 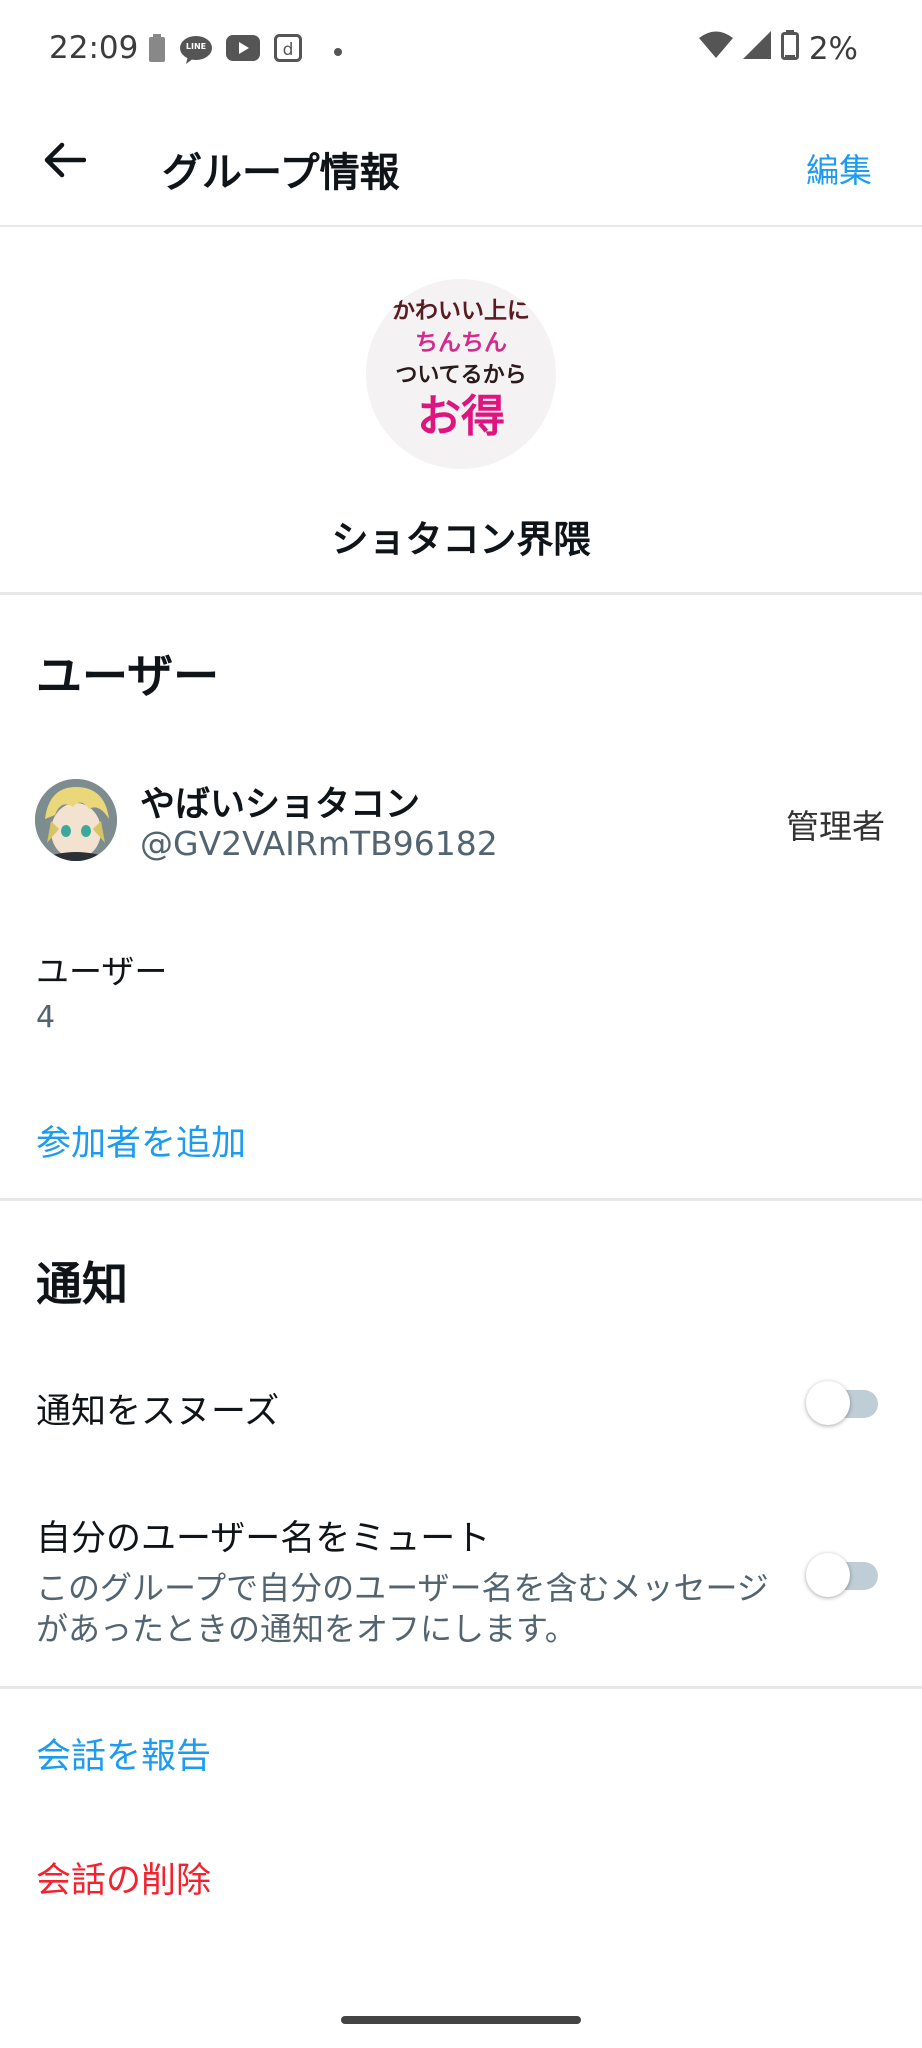 What do you see at coordinates (338, 50) in the screenshot?
I see `dot-icon` at bounding box center [338, 50].